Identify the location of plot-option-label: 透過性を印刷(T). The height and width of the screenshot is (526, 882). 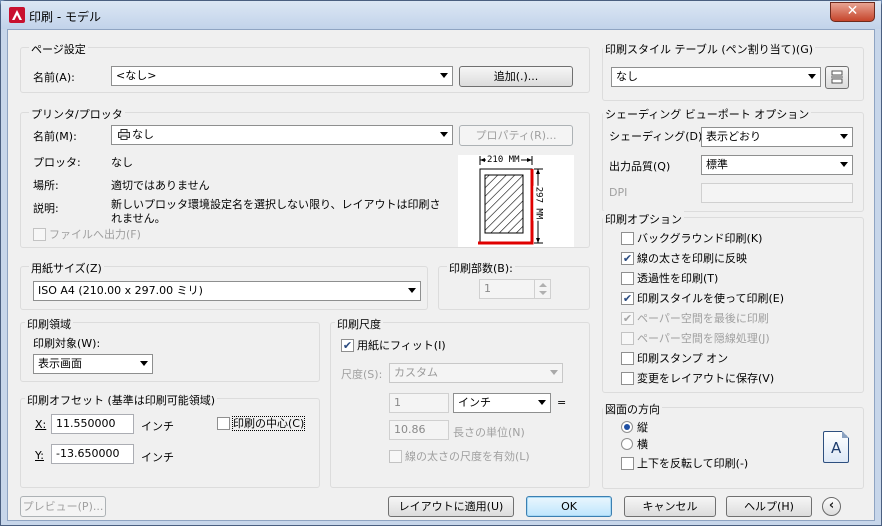
(678, 278).